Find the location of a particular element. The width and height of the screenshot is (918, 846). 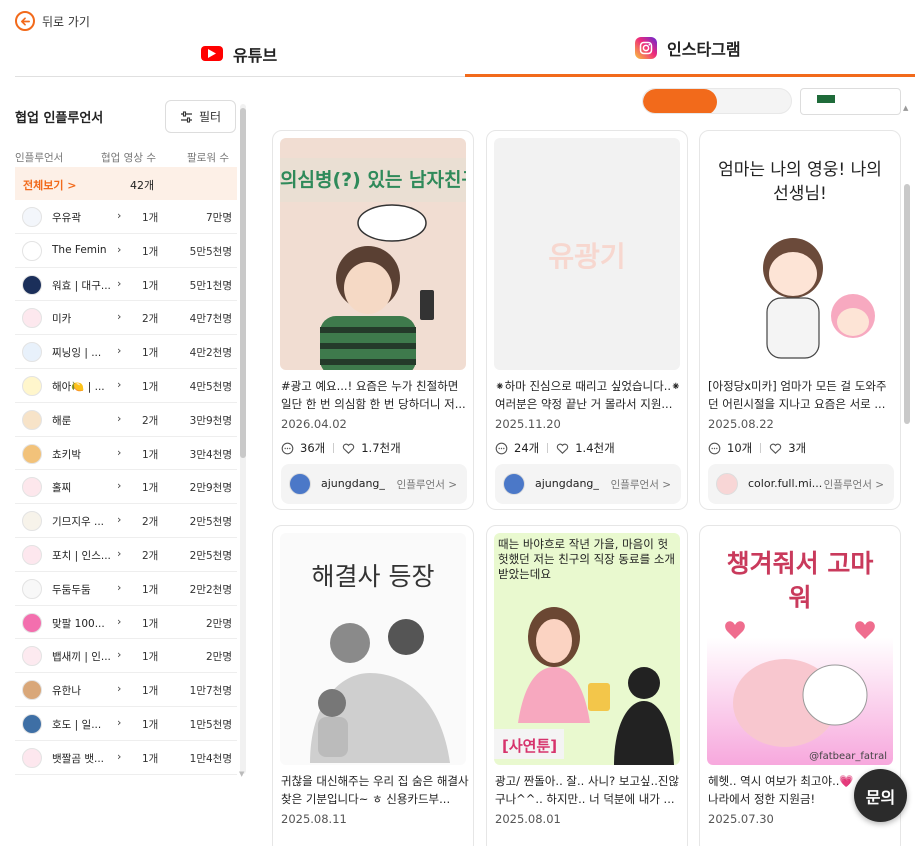

list-item: 맞팔 100... › 1개 2만명 is located at coordinates (126, 623).